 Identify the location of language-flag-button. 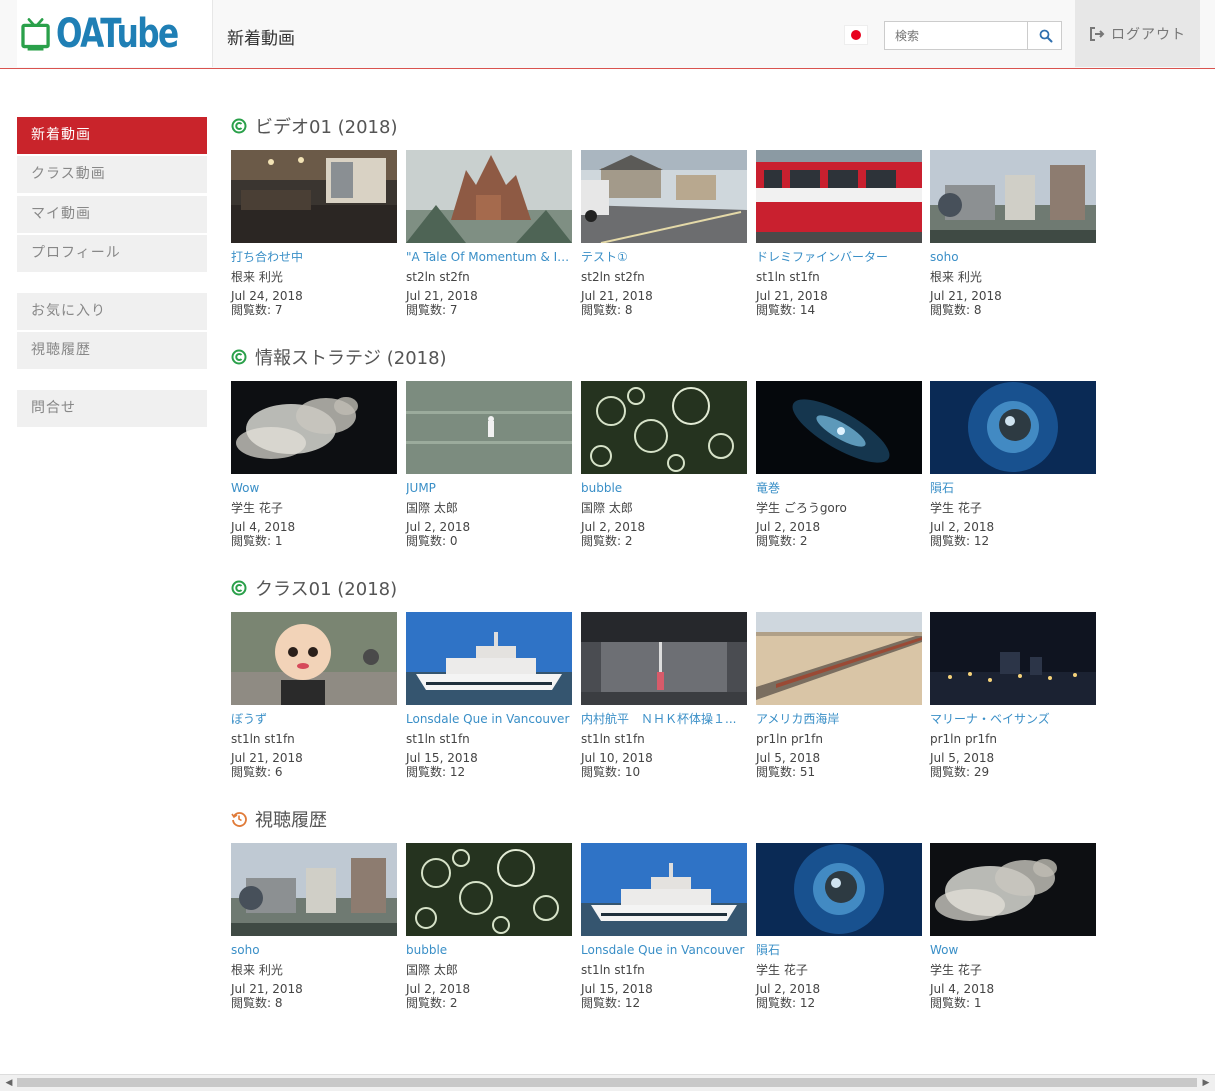
(856, 35).